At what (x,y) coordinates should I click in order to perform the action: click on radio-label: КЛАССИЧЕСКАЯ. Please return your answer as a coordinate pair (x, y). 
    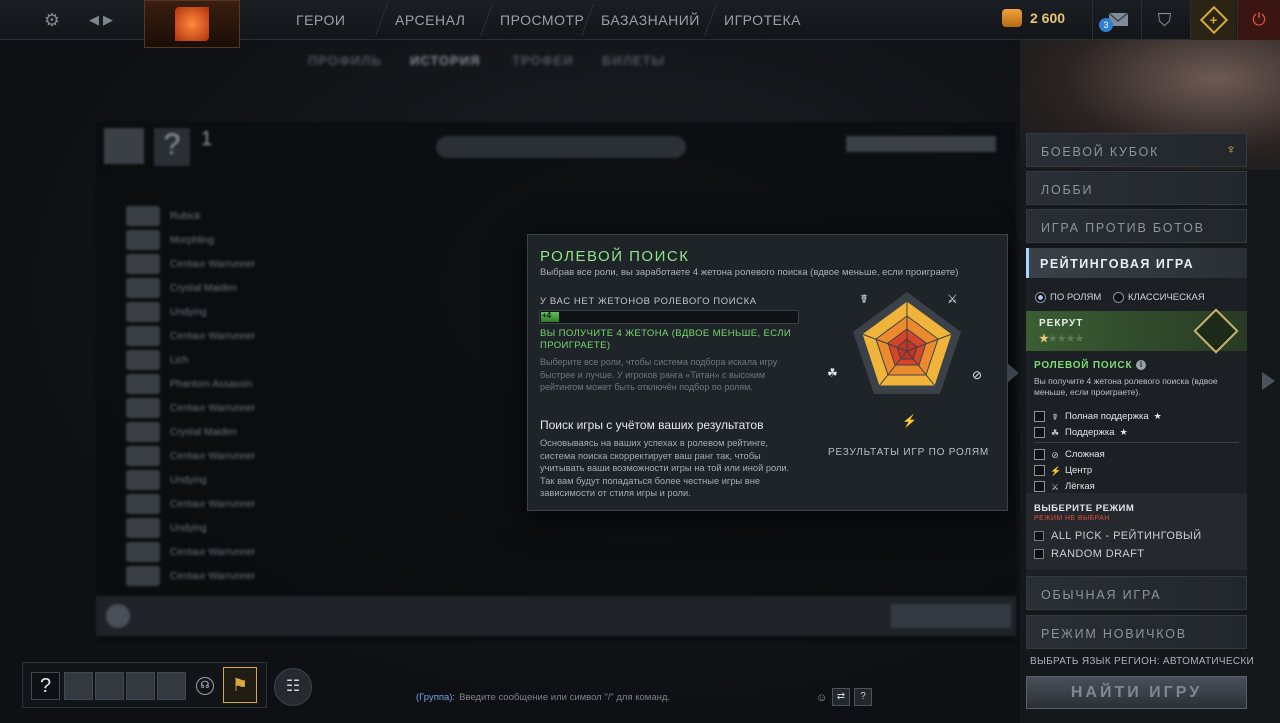
    Looking at the image, I should click on (1166, 297).